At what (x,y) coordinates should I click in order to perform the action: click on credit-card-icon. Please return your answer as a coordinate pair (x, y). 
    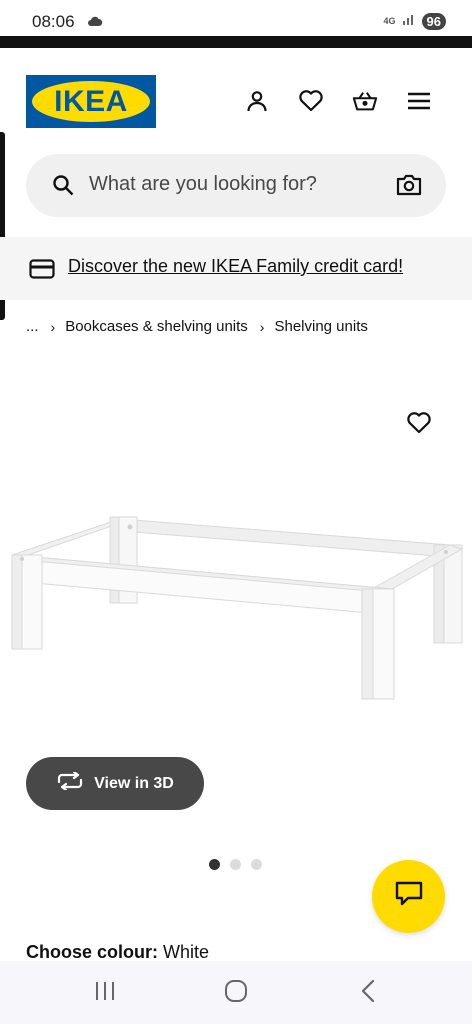
    Looking at the image, I should click on (42, 271).